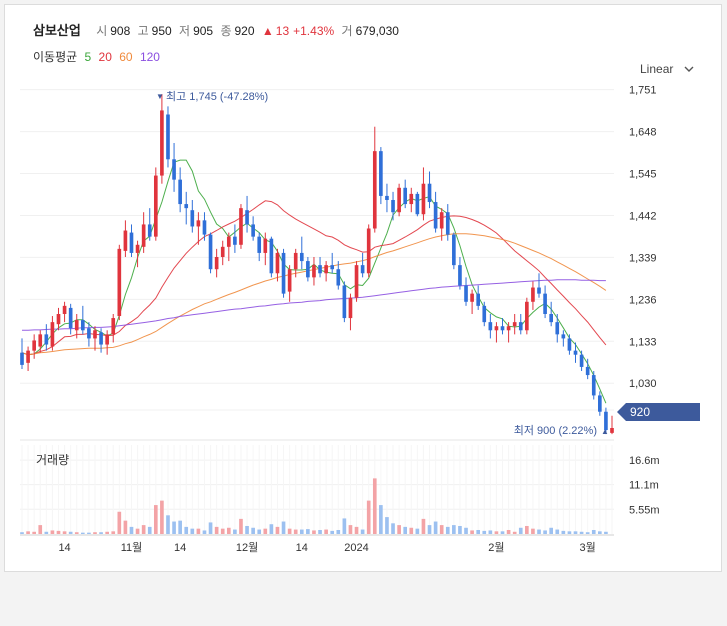  What do you see at coordinates (643, 216) in the screenshot?
I see `price-axis-tick: 1,442` at bounding box center [643, 216].